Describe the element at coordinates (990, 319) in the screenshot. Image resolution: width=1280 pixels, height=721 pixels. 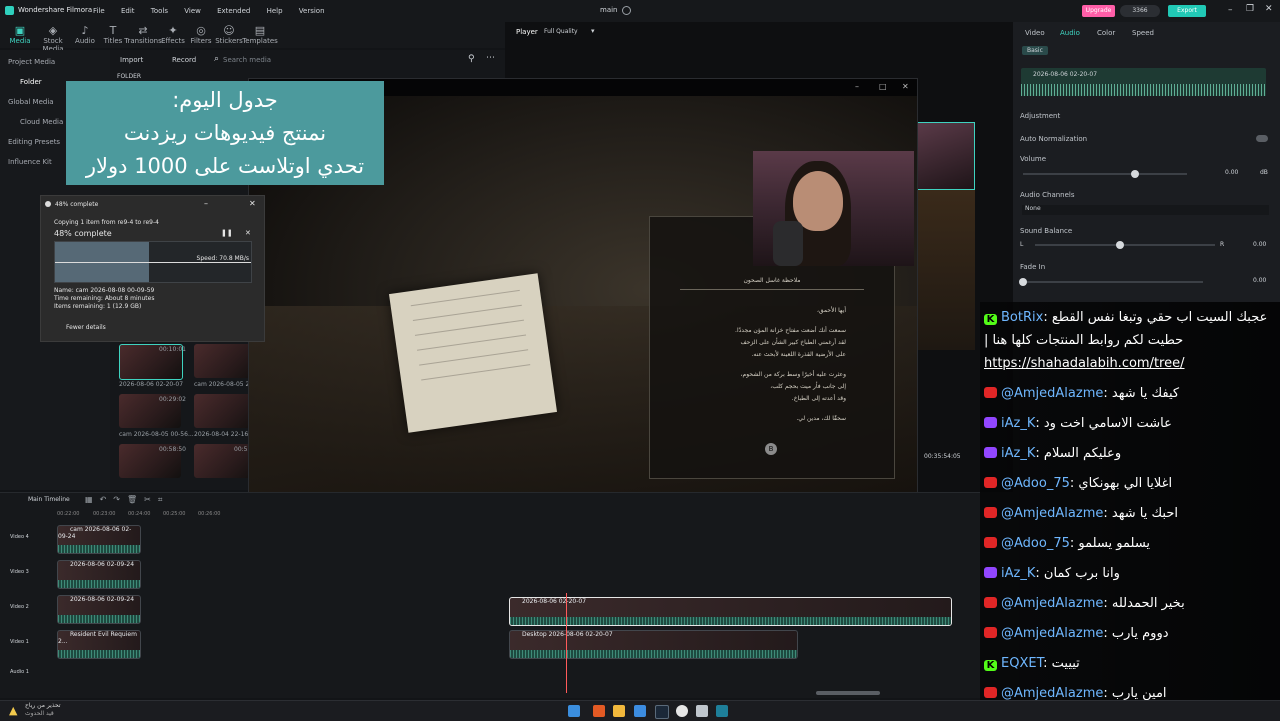
I see `kick-icon: K` at that location.